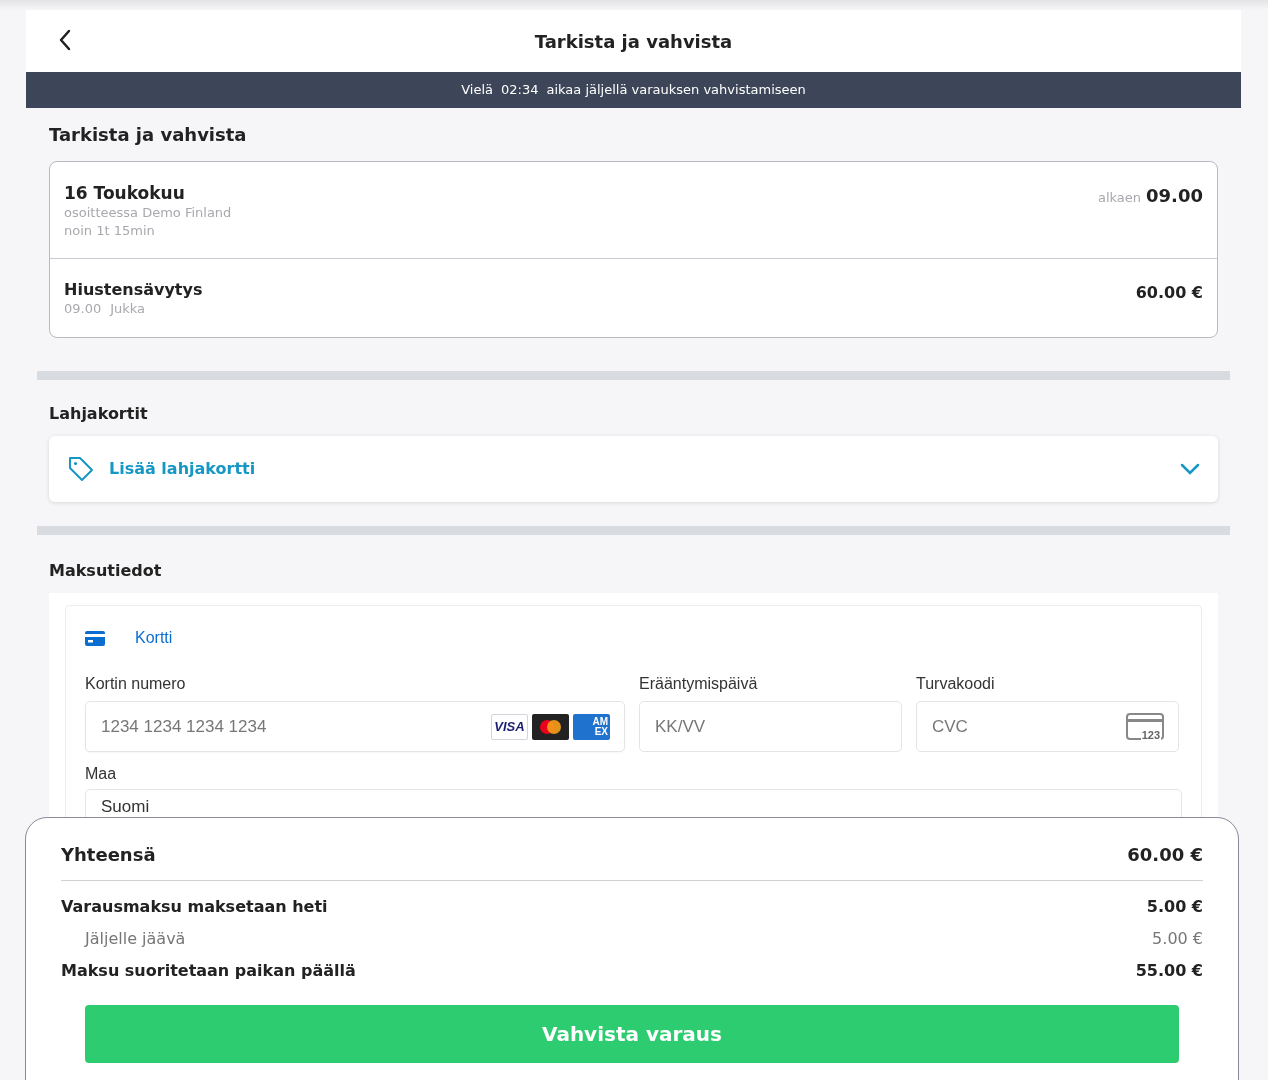  I want to click on mastercard-logo-icon, so click(550, 726).